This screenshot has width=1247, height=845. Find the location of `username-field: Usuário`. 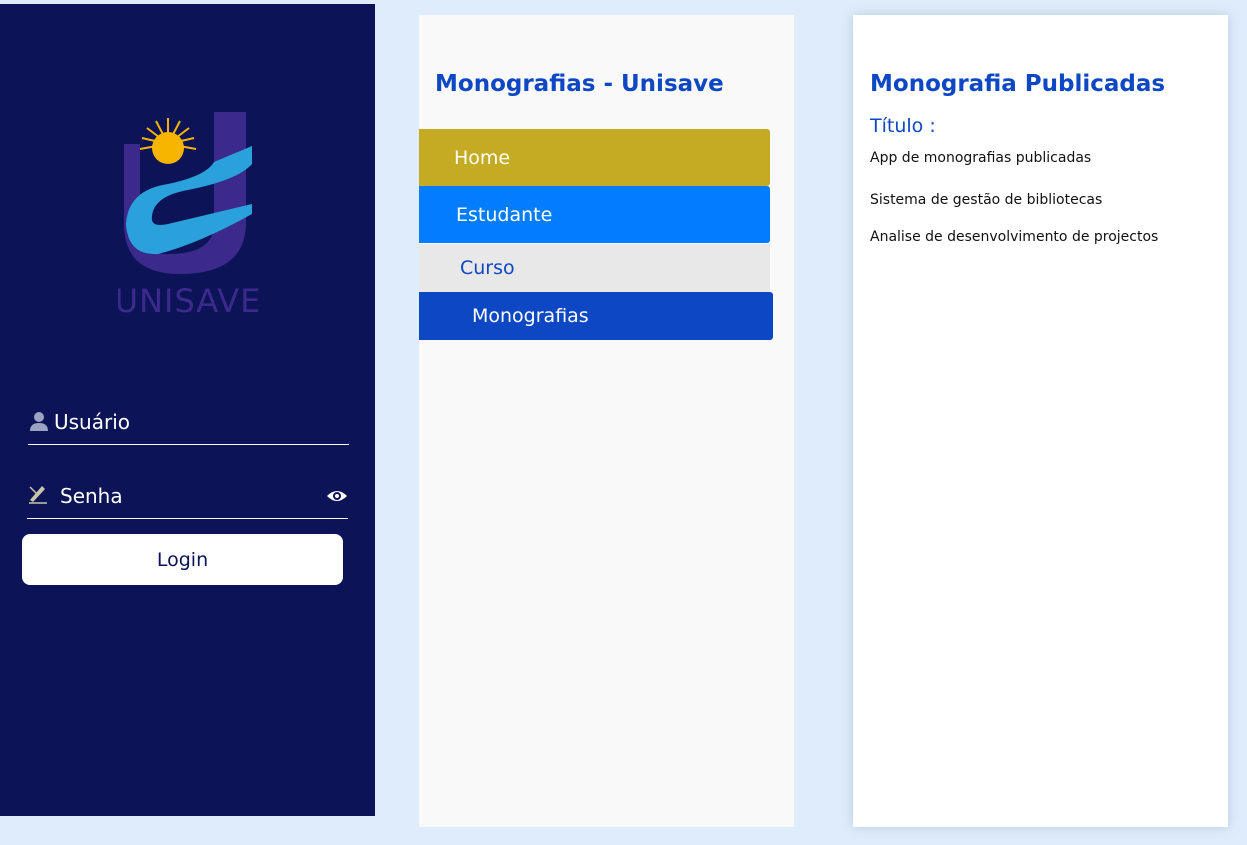

username-field: Usuário is located at coordinates (188, 425).